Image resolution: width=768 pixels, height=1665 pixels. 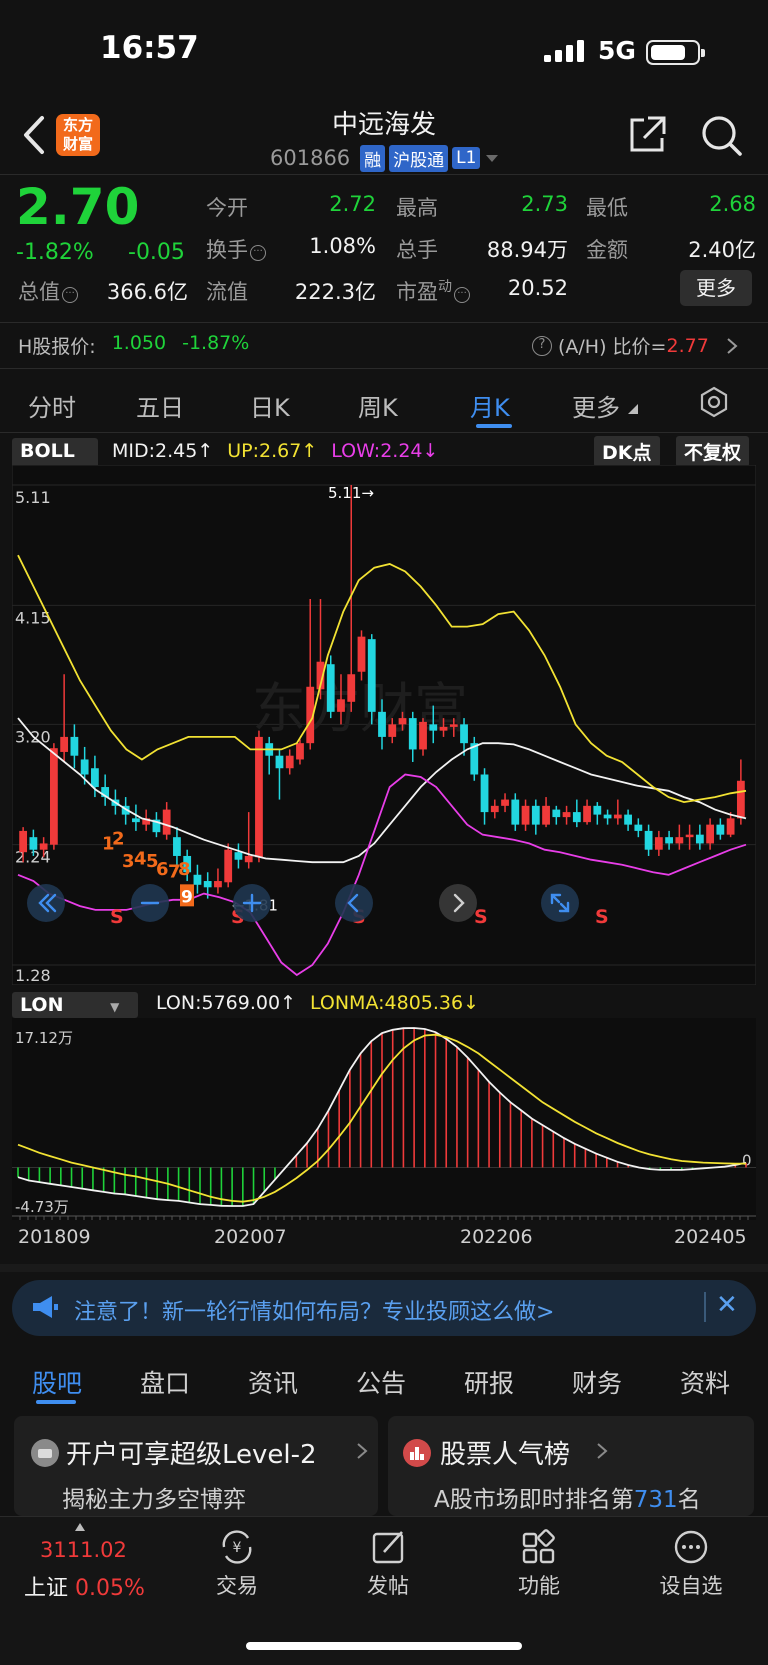 What do you see at coordinates (160, 405) in the screenshot?
I see `tab-five-day: 五日` at bounding box center [160, 405].